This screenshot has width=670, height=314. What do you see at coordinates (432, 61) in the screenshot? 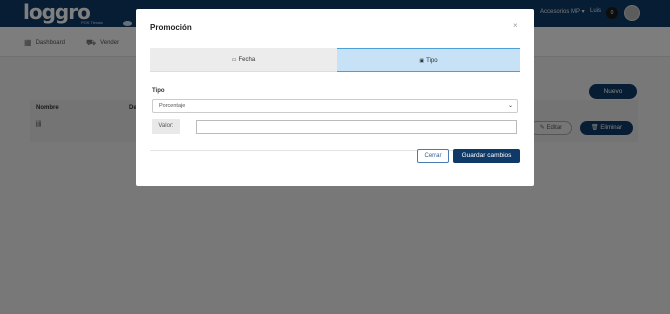
I see `tab-label: Tipo` at bounding box center [432, 61].